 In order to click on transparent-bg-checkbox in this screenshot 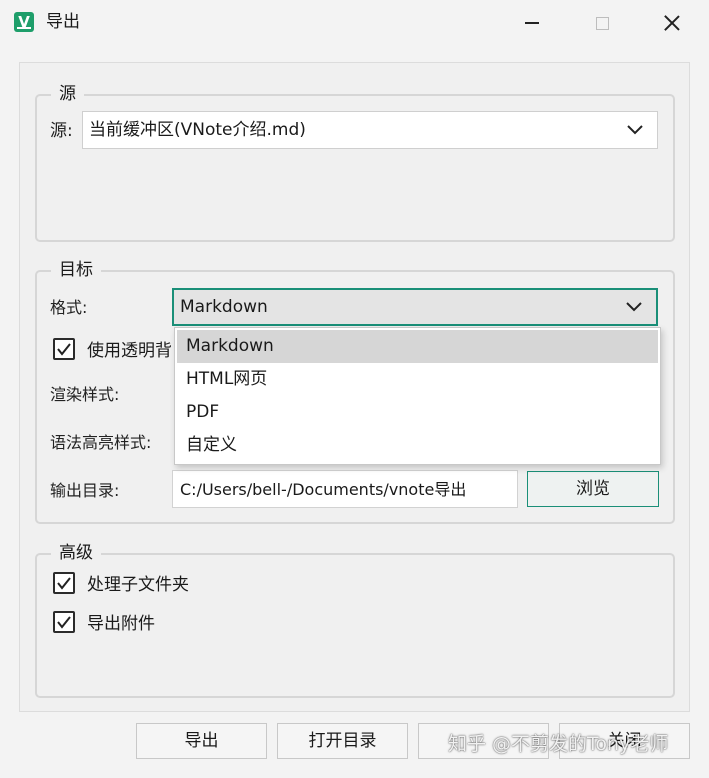, I will do `click(64, 349)`.